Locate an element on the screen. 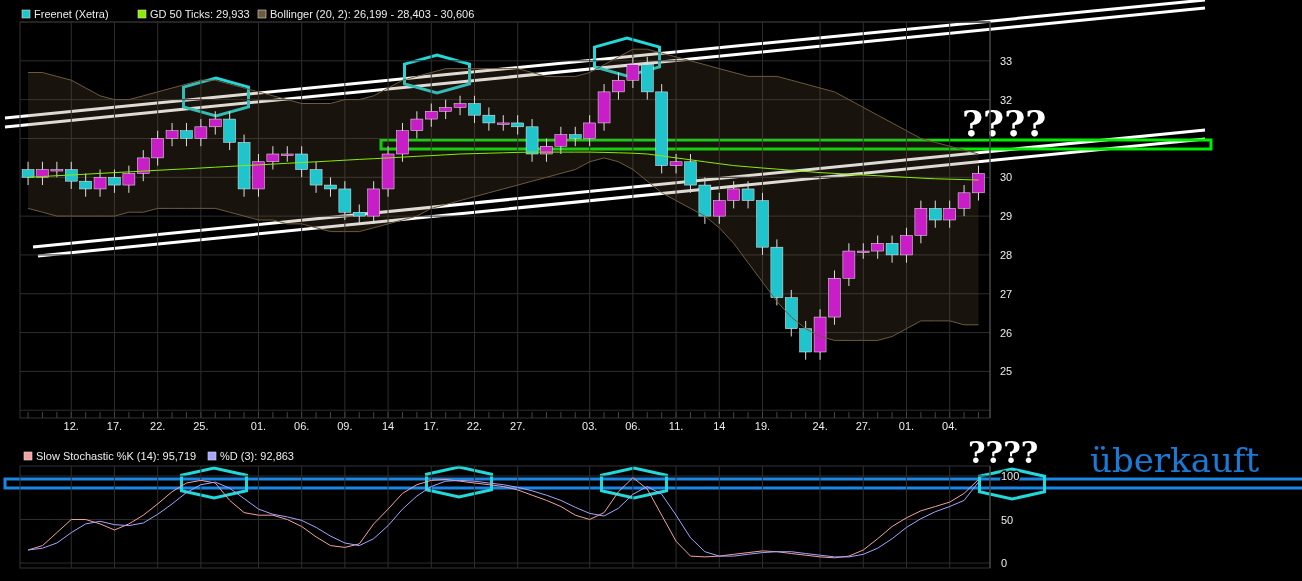 The width and height of the screenshot is (1302, 581). axis-label: 25 is located at coordinates (1006, 371).